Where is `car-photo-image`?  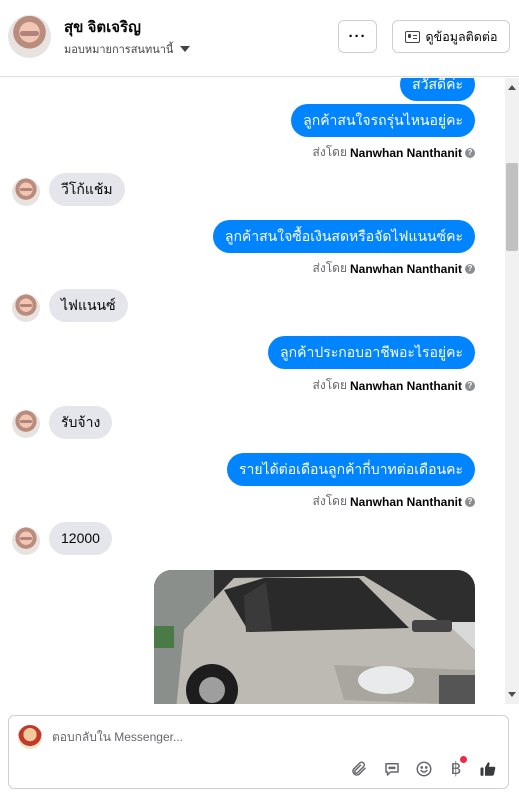 car-photo-image is located at coordinates (314, 637).